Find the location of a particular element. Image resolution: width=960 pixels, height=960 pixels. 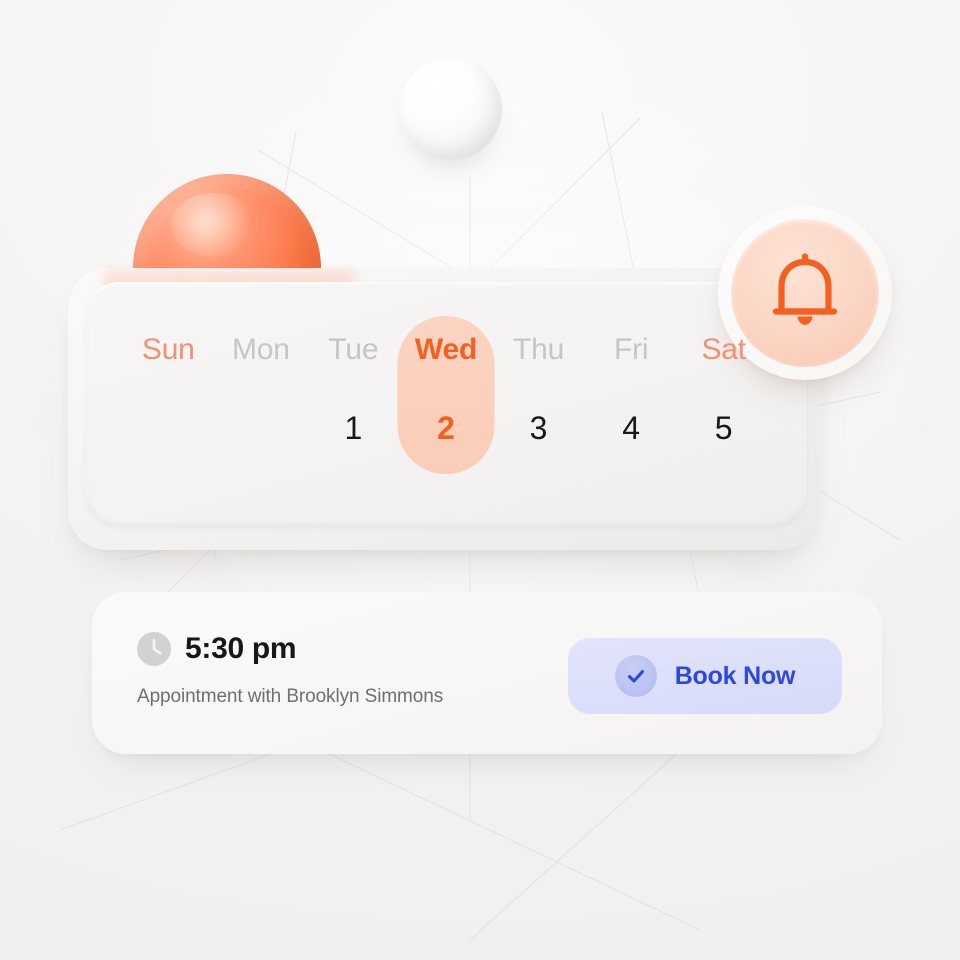

day-label-wed: Wed is located at coordinates (446, 349).